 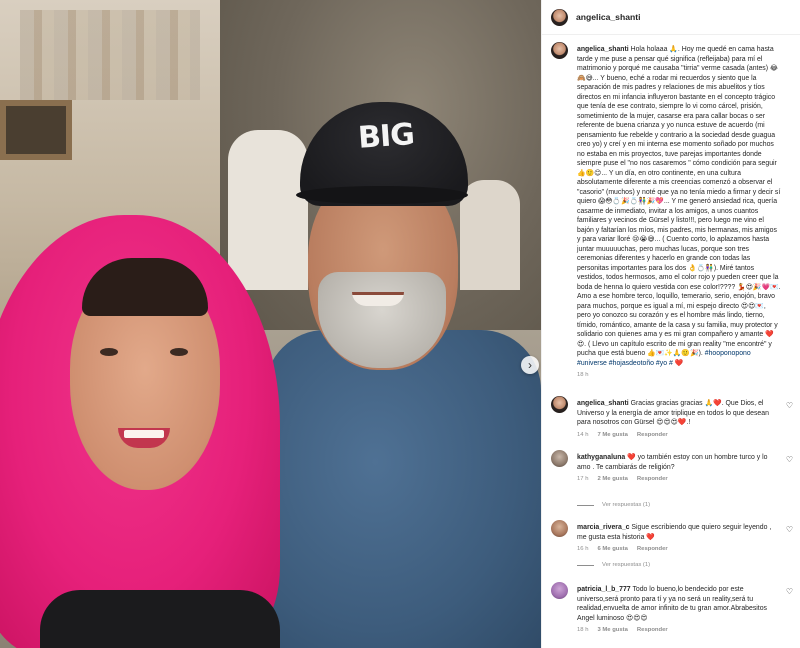 I want to click on fresco, so click(x=110, y=55).